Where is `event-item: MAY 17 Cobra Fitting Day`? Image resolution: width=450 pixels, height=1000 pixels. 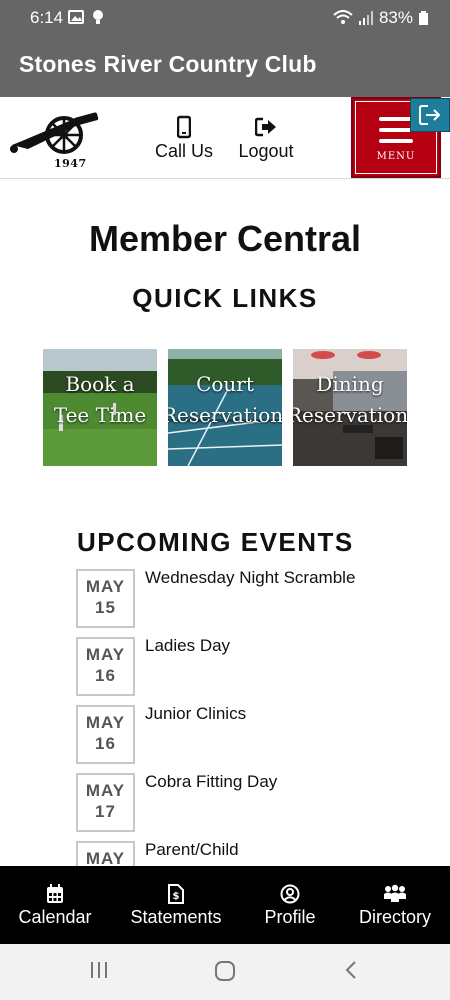 event-item: MAY 17 Cobra Fitting Day is located at coordinates (241, 802).